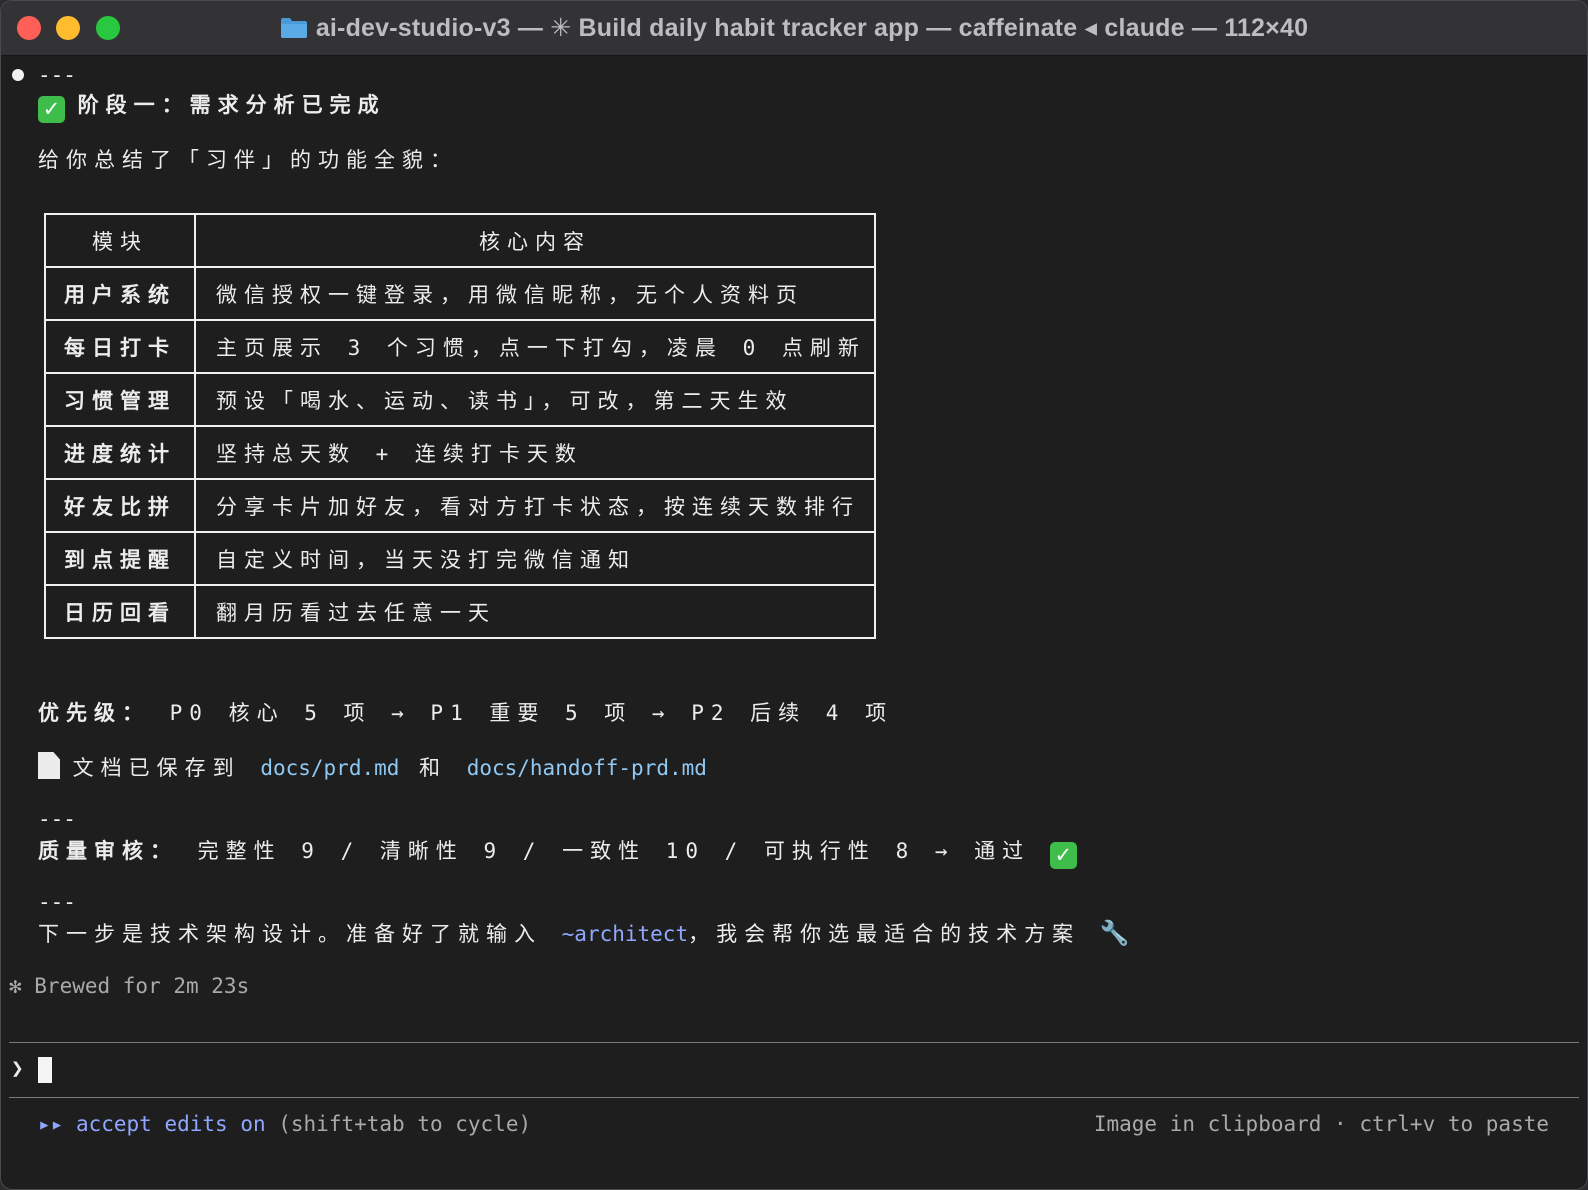 Image resolution: width=1588 pixels, height=1190 pixels. I want to click on content-cell: 翻月历看过去任意一天, so click(535, 611).